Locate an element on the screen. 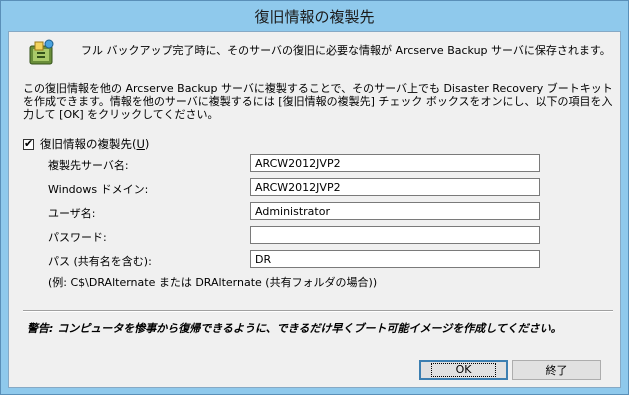 The width and height of the screenshot is (629, 395). replicate-checkbox-label-suffix: ) is located at coordinates (147, 144).